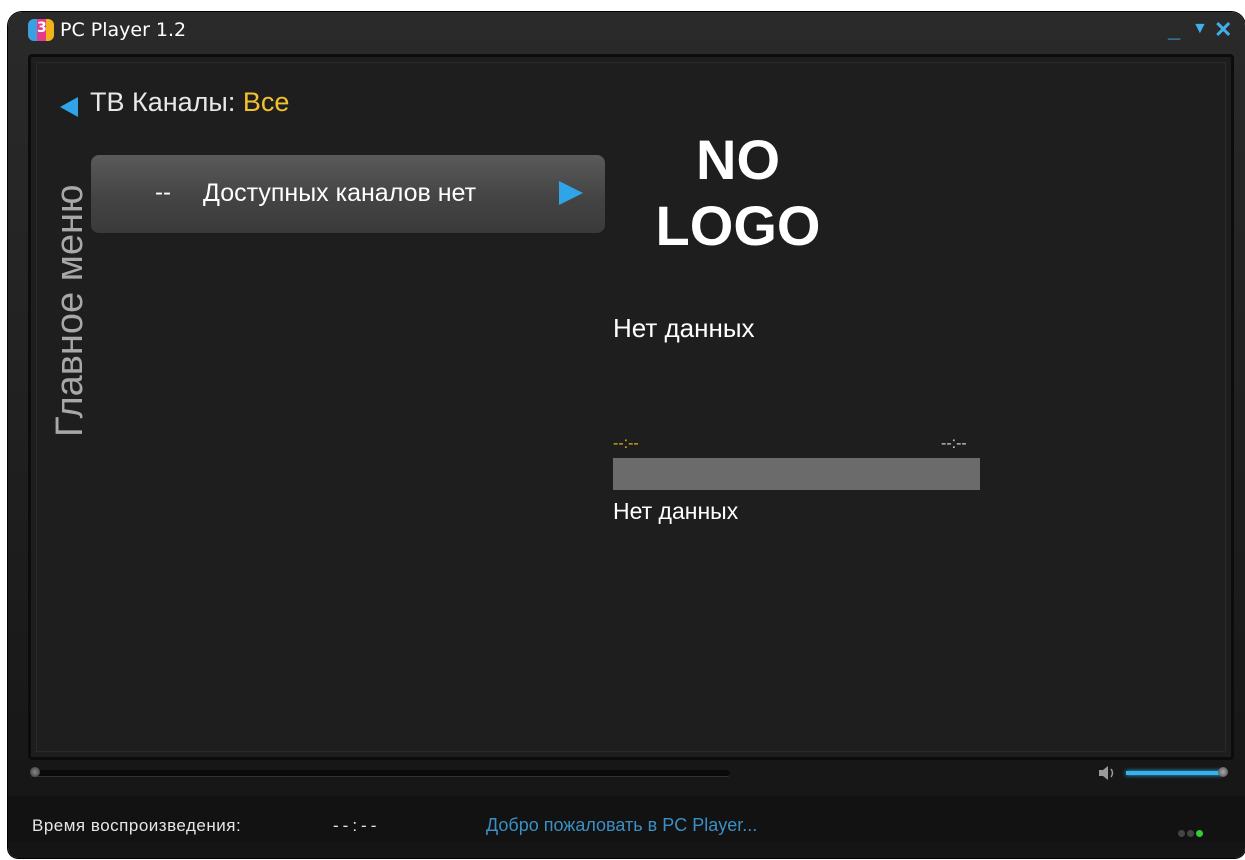  I want to click on playback-time-value: --:--, so click(357, 825).